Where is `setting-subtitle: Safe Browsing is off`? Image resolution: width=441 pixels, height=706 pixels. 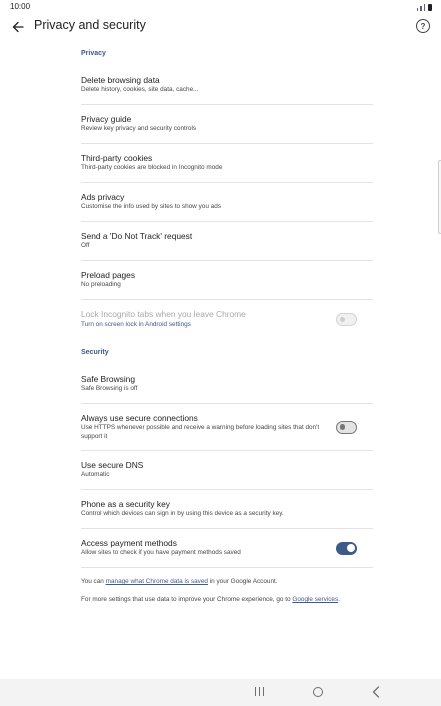 setting-subtitle: Safe Browsing is off is located at coordinates (109, 389).